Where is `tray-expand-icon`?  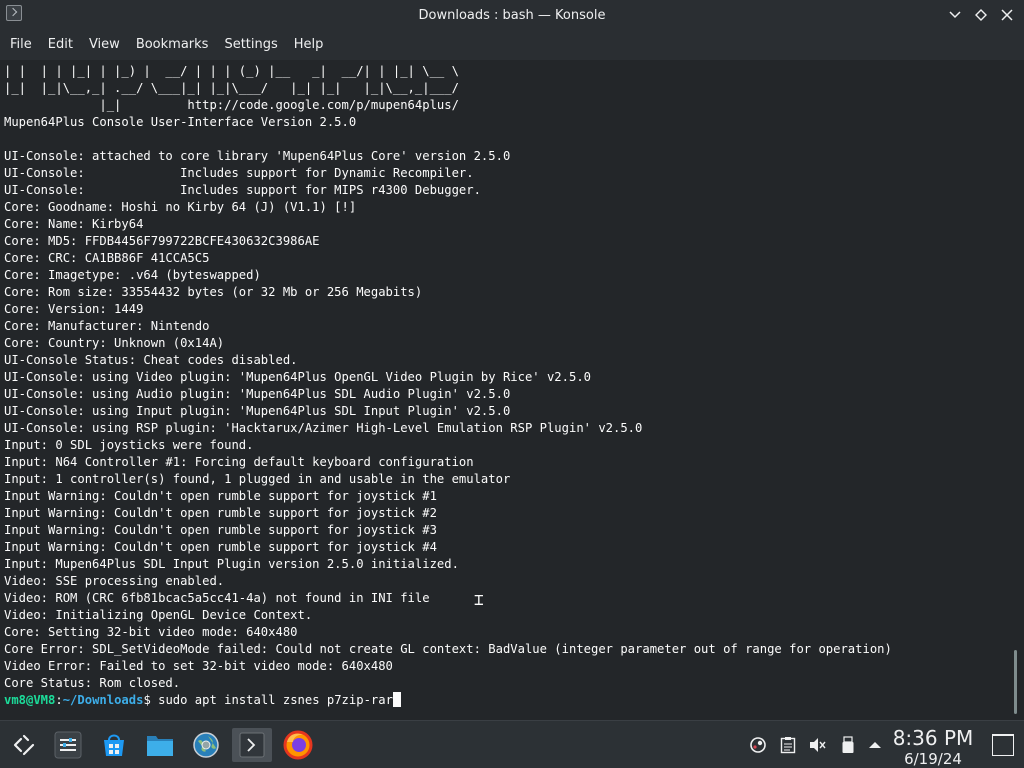
tray-expand-icon is located at coordinates (875, 745).